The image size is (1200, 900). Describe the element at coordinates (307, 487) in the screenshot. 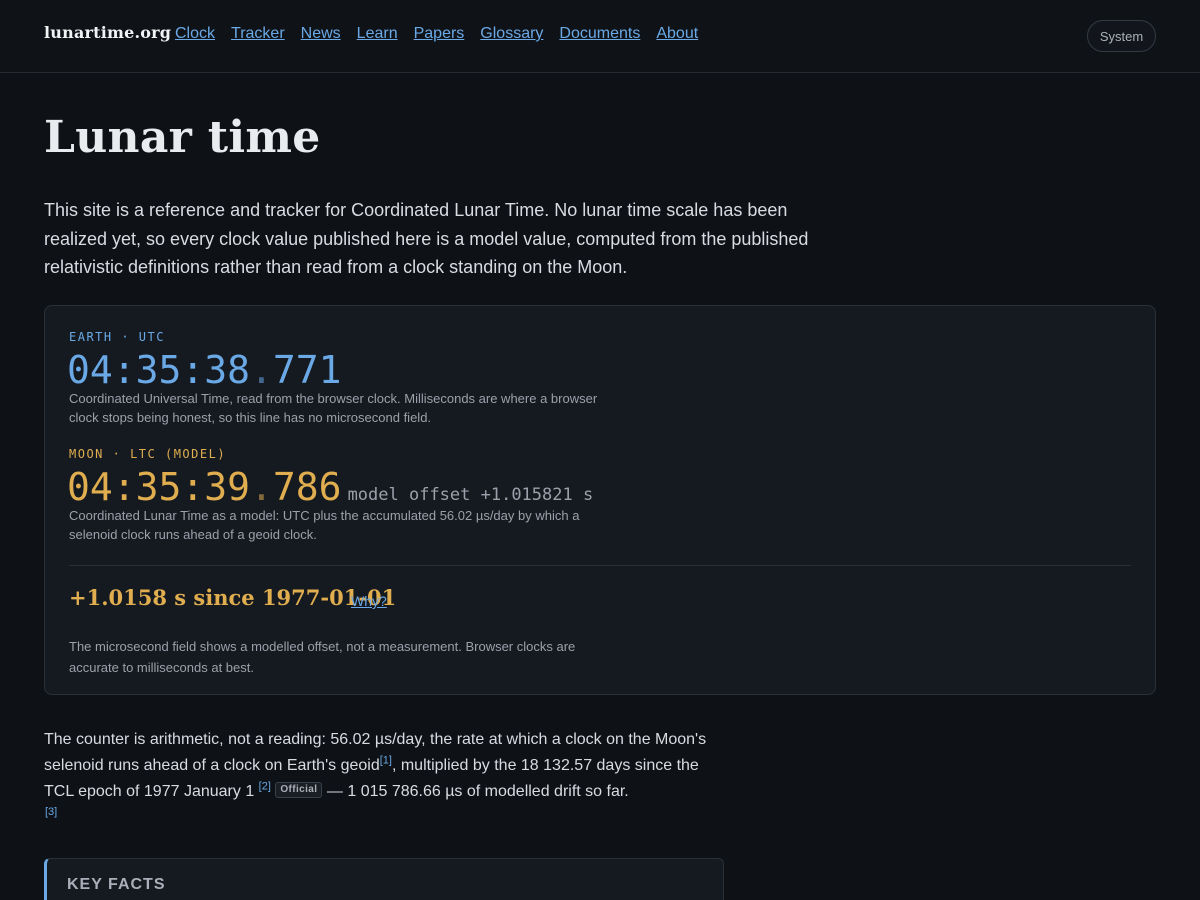

I see `moon-clock-ms: 786` at that location.